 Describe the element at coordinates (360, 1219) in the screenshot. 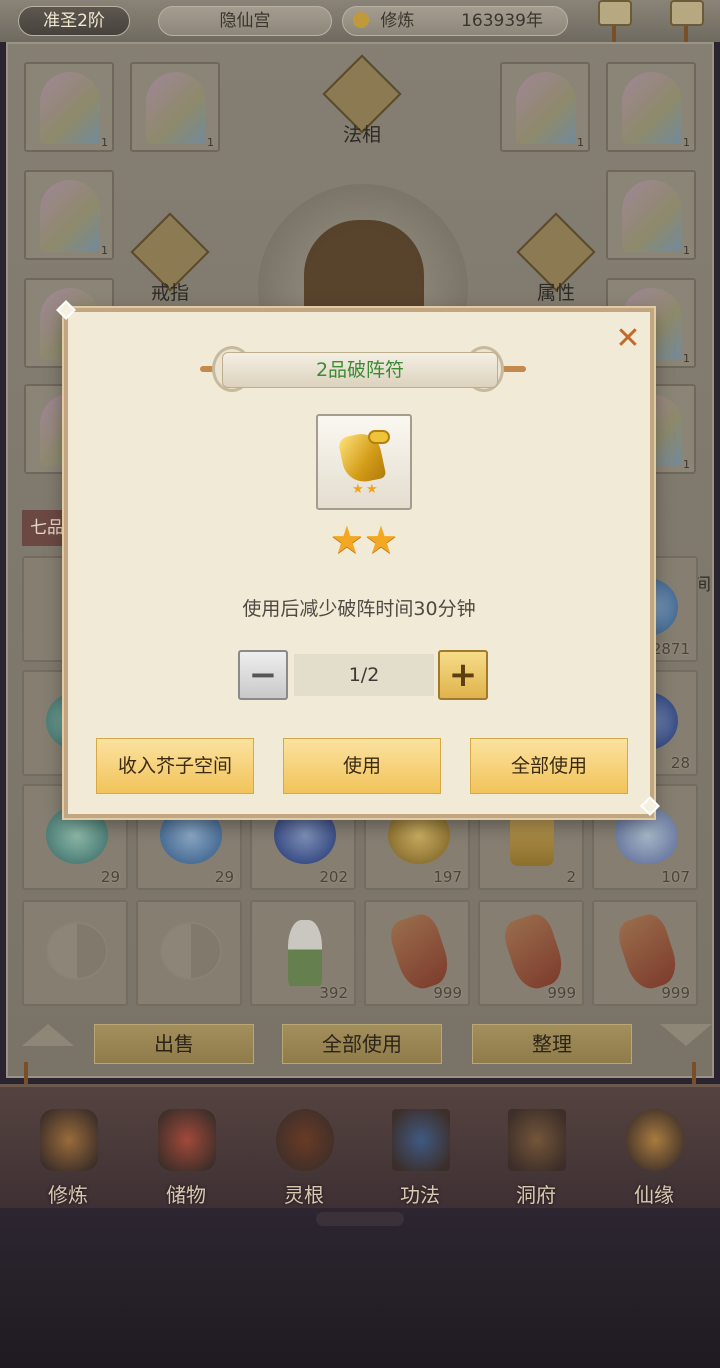

I see `decorative-ornament` at that location.